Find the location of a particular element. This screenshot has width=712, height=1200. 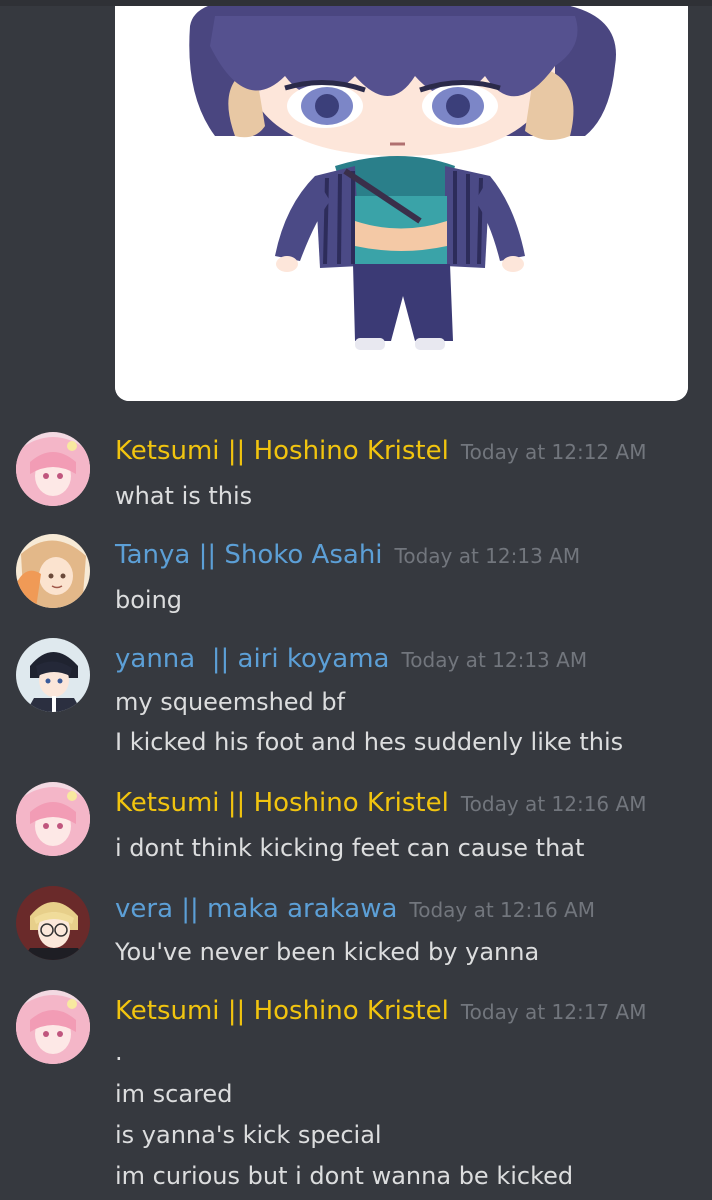

message-text: my squeemshed bf is located at coordinates (230, 702).